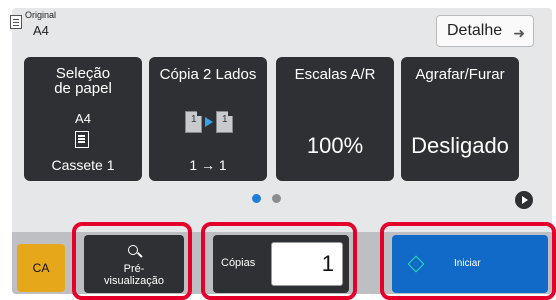 This screenshot has height=300, width=556. What do you see at coordinates (460, 74) in the screenshot?
I see `tile-staple-punch-title: Agrafar/Furar` at bounding box center [460, 74].